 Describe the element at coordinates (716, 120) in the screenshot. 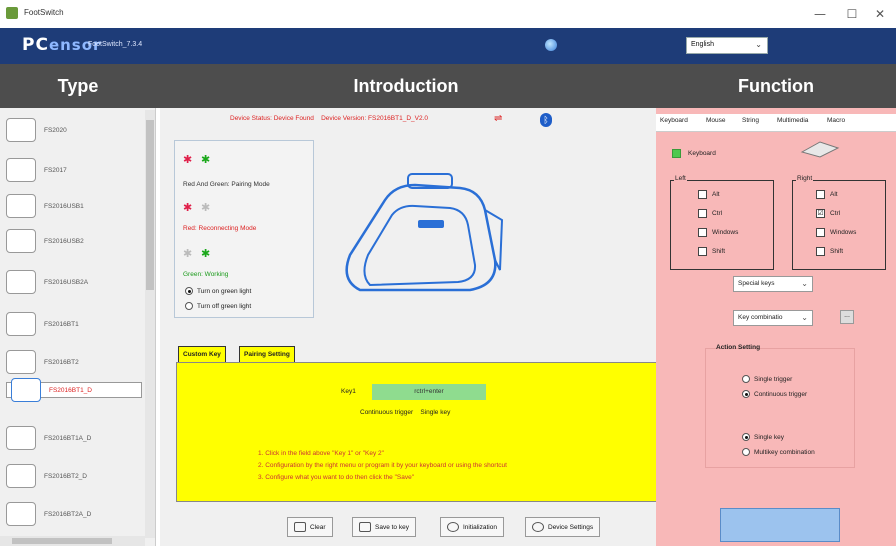

I see `tab-mouse: Mouse` at that location.